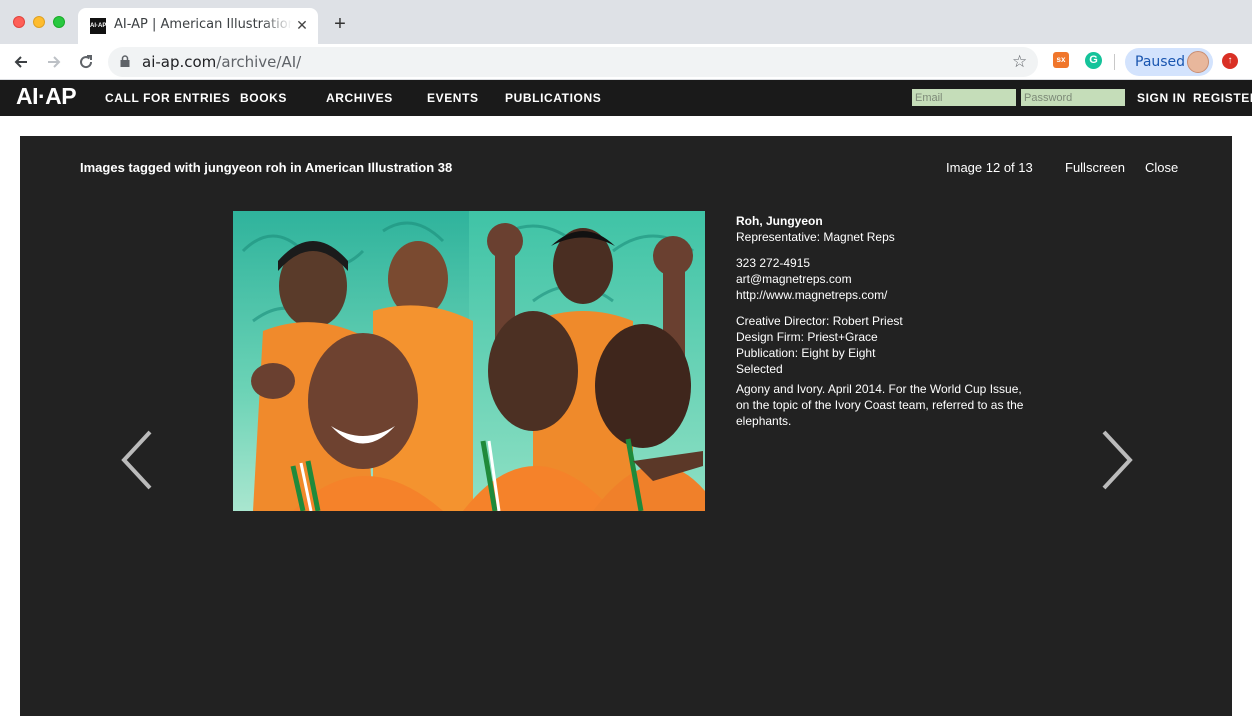 The image size is (1252, 716). What do you see at coordinates (54, 62) in the screenshot?
I see `forward-arrow-icon` at bounding box center [54, 62].